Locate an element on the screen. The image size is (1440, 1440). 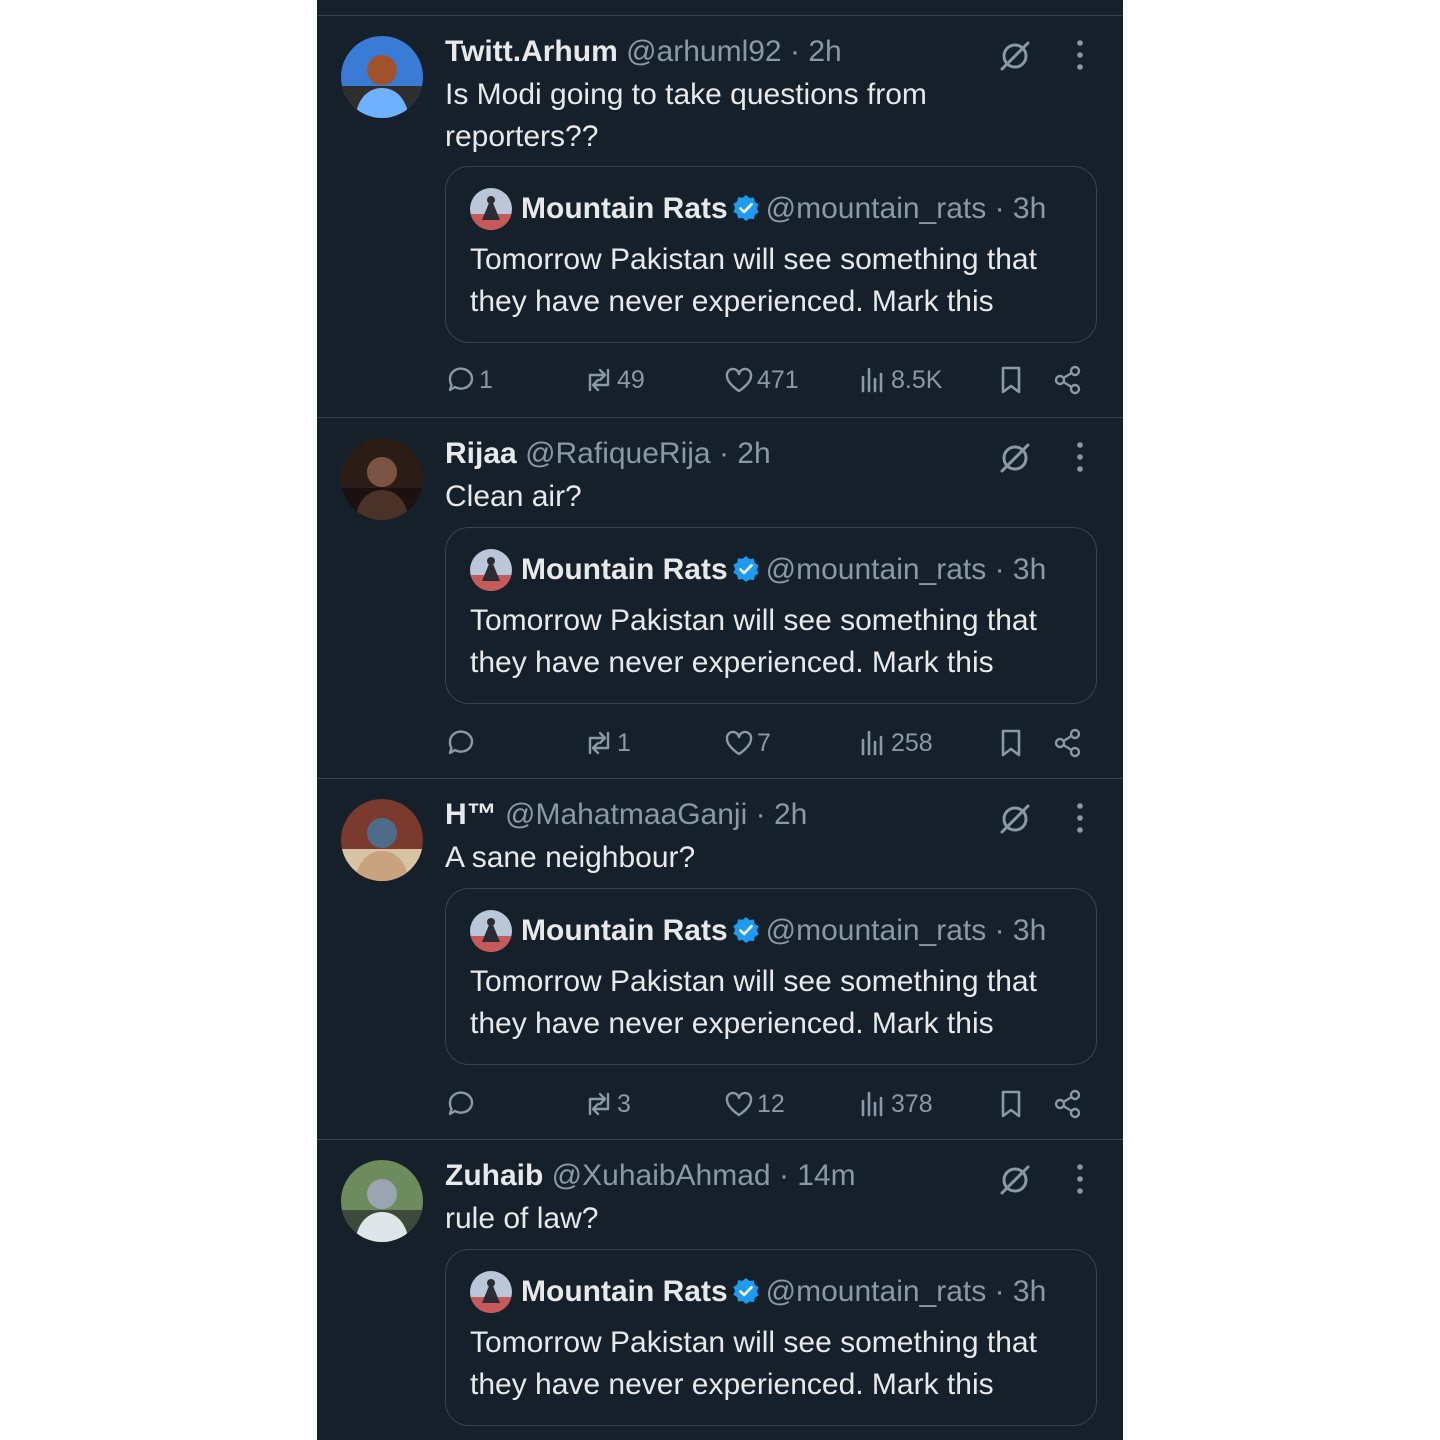
author-handle: @XuhaibAhmad is located at coordinates (661, 1175).